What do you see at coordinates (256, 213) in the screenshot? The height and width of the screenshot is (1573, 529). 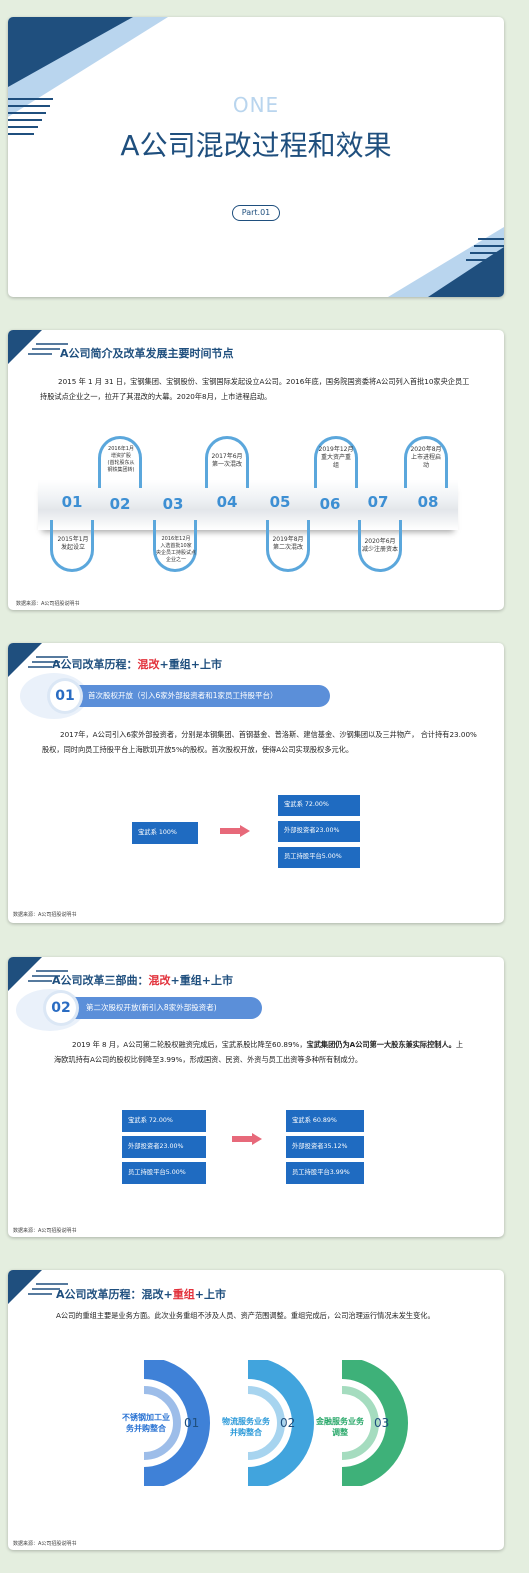 I see `cover-part-badge: Part.01` at bounding box center [256, 213].